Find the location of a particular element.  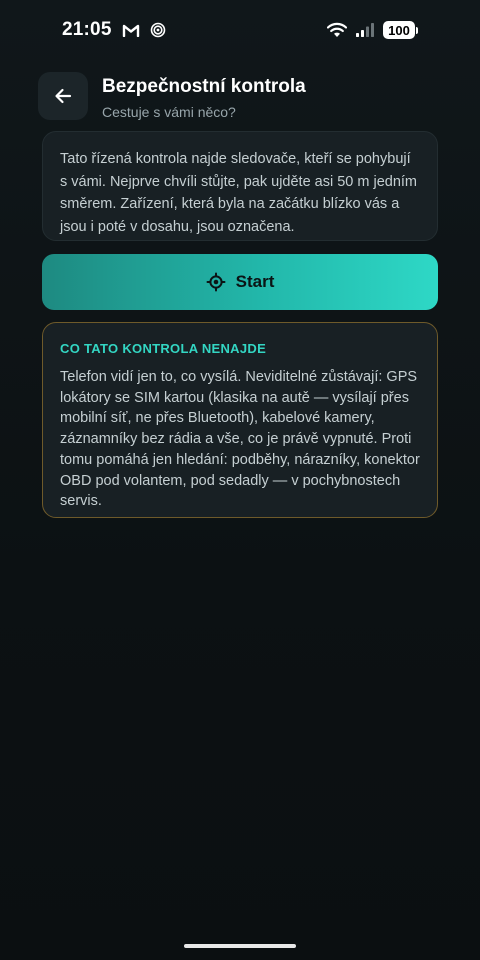

page-subtitle: Cestuje s vámi něco? is located at coordinates (169, 112).